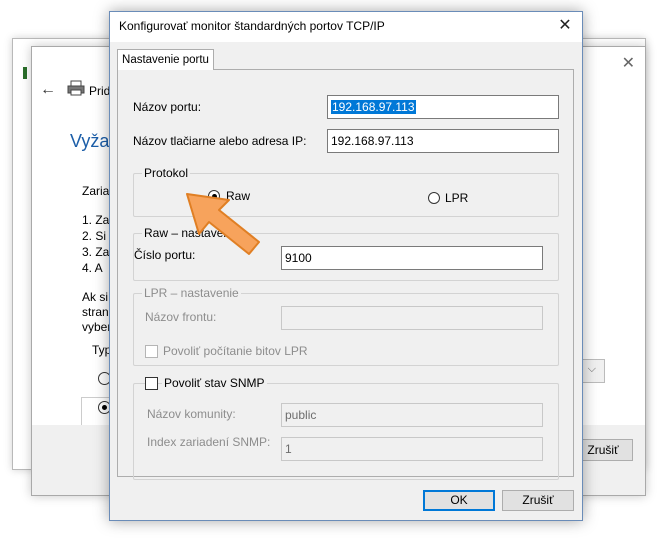 The height and width of the screenshot is (538, 661). Describe the element at coordinates (220, 141) in the screenshot. I see `printer-address-label: Názov tlačiarne alebo adresa IP:` at that location.